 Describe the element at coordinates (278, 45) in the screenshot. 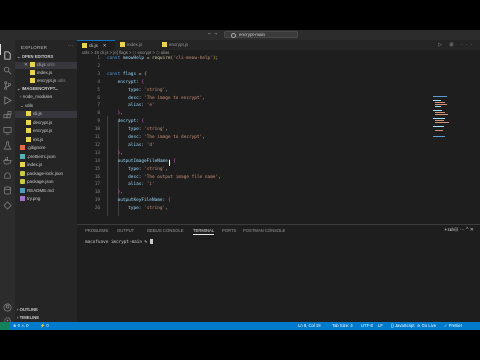

I see `editor-tabs: cli.js ✕ index.js encrypt.js ▷ ⊞ ···` at that location.